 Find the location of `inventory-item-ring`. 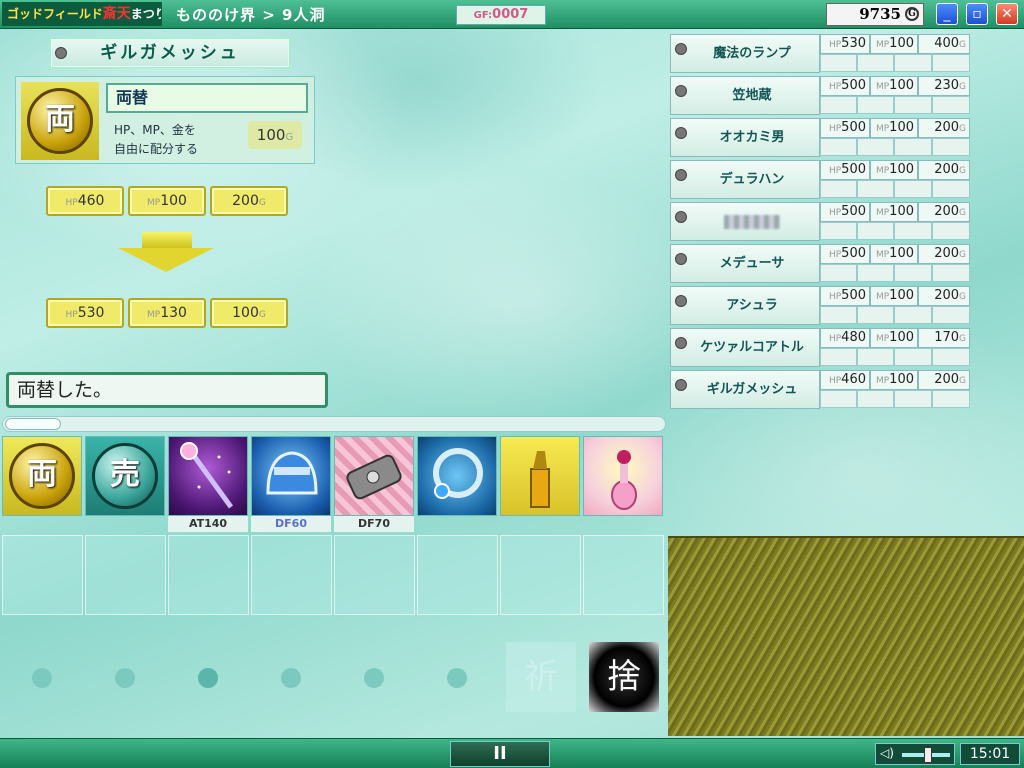

inventory-item-ring is located at coordinates (457, 476).